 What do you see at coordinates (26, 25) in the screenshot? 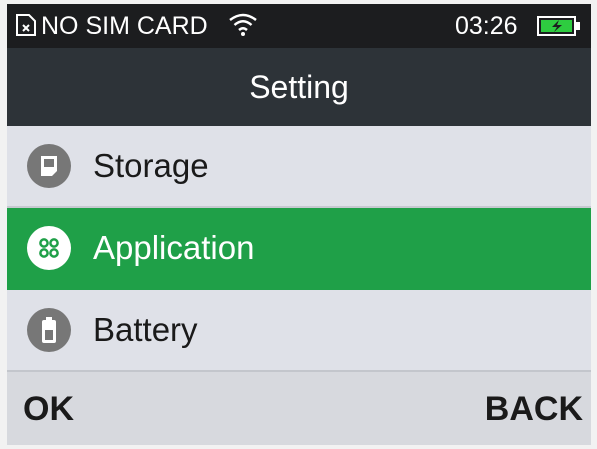
I see `no-sim-icon` at bounding box center [26, 25].